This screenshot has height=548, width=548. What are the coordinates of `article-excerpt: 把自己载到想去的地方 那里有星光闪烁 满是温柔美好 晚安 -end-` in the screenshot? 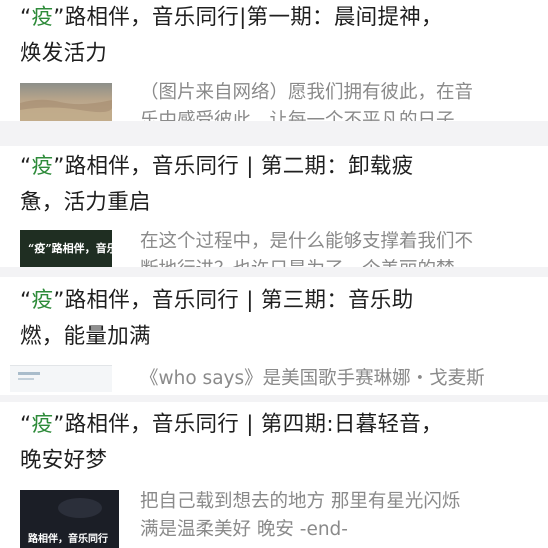 It's located at (333, 518).